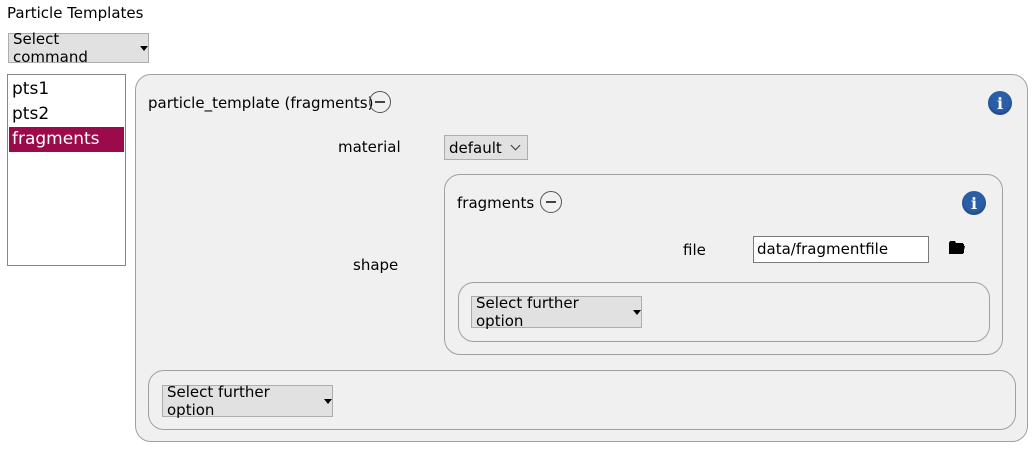 The width and height of the screenshot is (1034, 450). Describe the element at coordinates (694, 250) in the screenshot. I see `file-label: file` at that location.